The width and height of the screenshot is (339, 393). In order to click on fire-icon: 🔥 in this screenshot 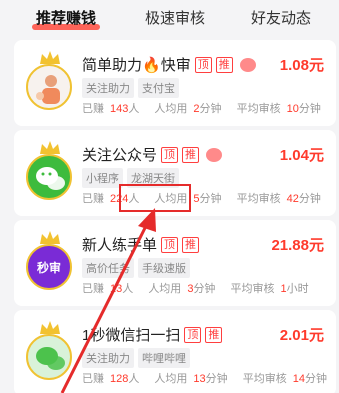, I will do `click(151, 65)`.